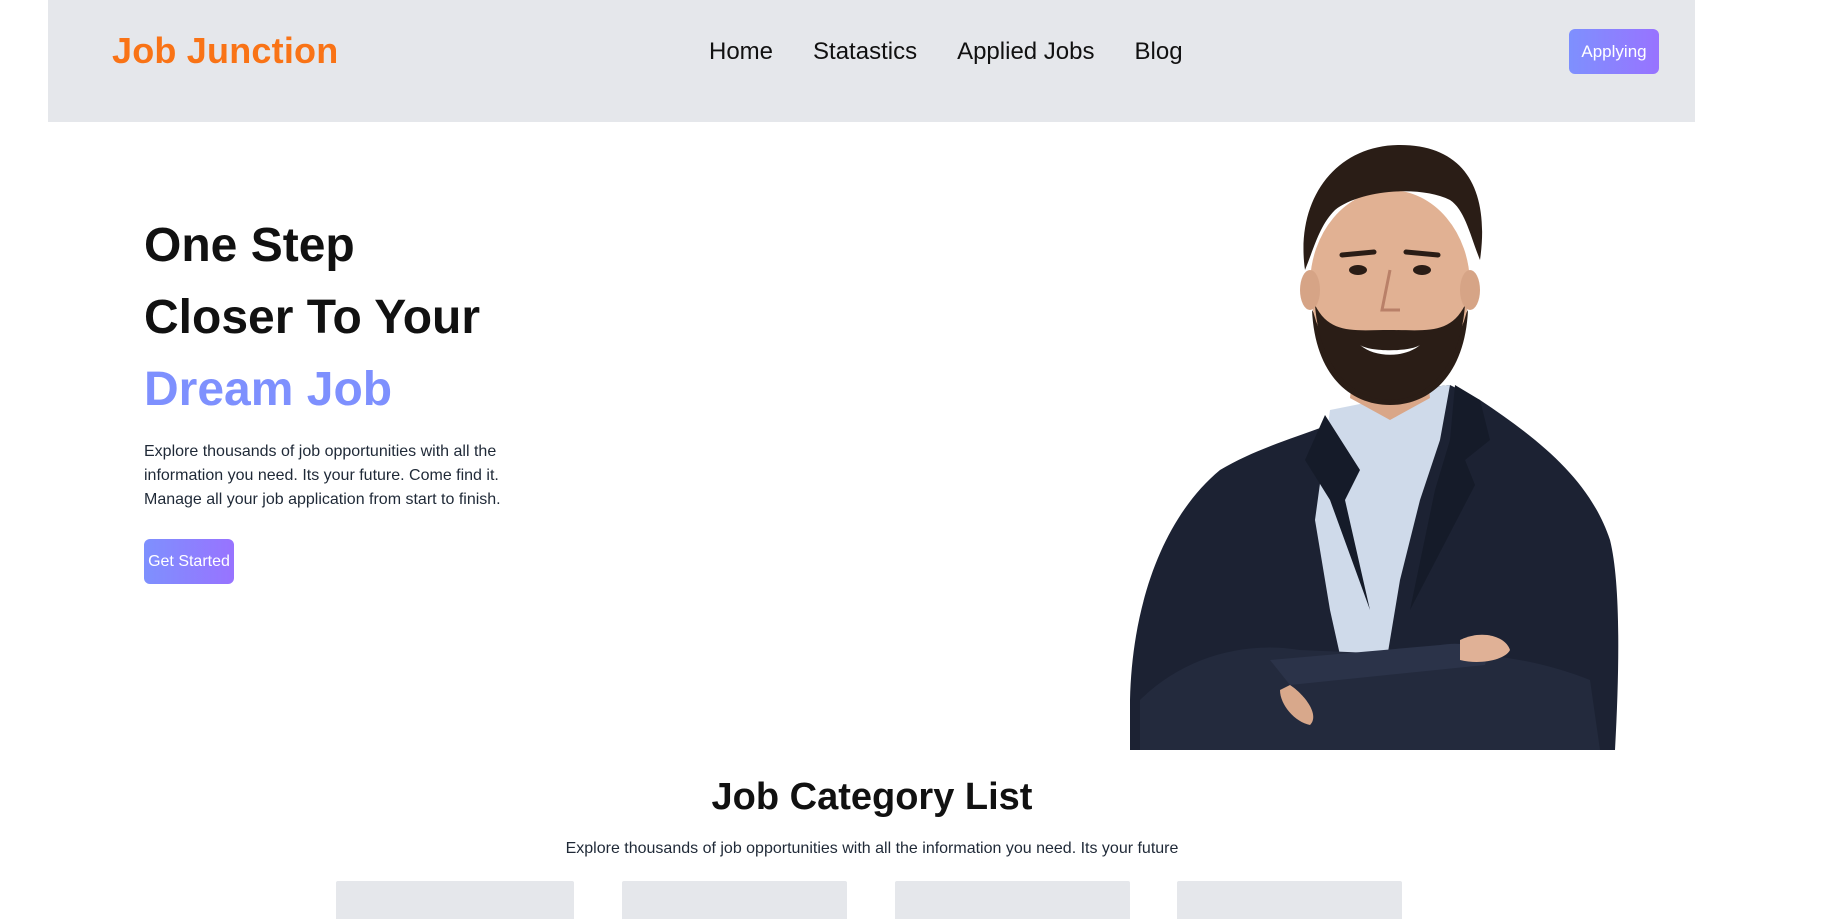  I want to click on hero-title-highlight: Dream Job, so click(268, 389).